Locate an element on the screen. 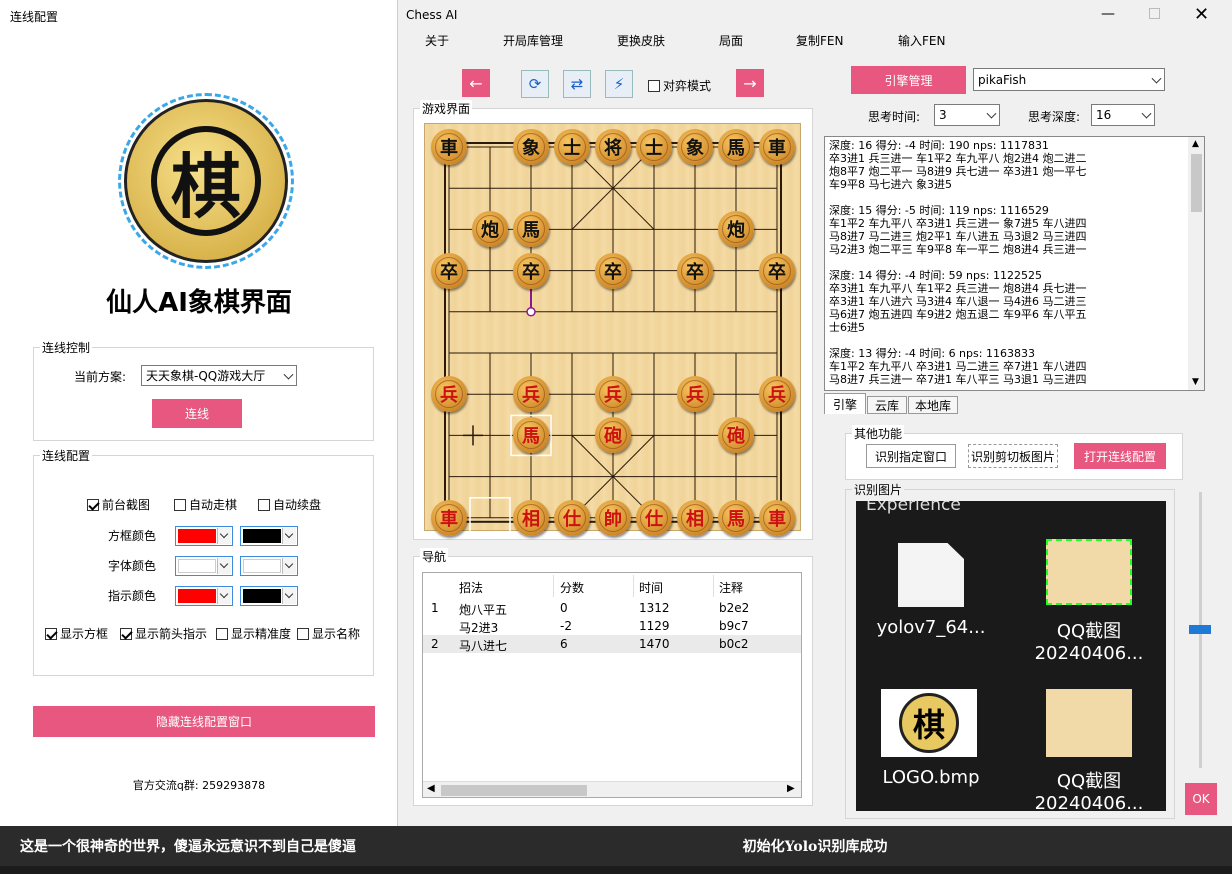  scheme-select: 天天象棋-QQ游戏大厅 is located at coordinates (219, 375).